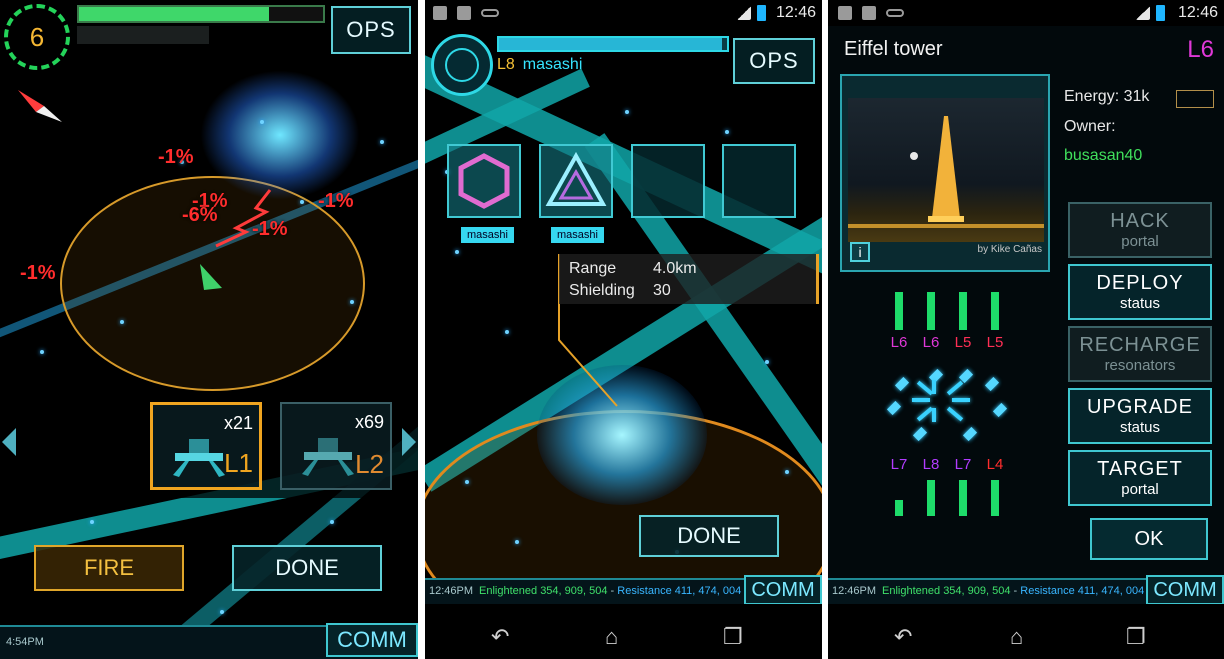 This screenshot has width=1224, height=659. Describe the element at coordinates (487, 235) in the screenshot. I see `mod-owner-tag: masashi` at that location.